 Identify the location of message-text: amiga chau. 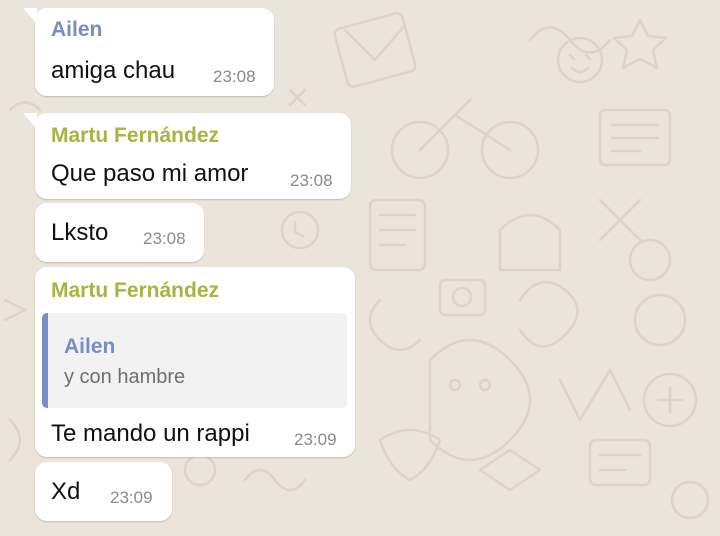
(113, 70).